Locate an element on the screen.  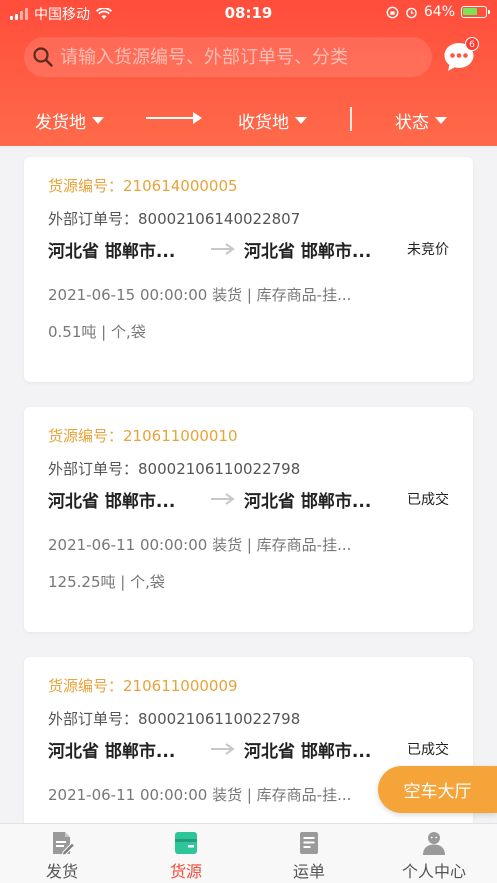
external-order-number: 外部订单号：80002106140022807 is located at coordinates (174, 219).